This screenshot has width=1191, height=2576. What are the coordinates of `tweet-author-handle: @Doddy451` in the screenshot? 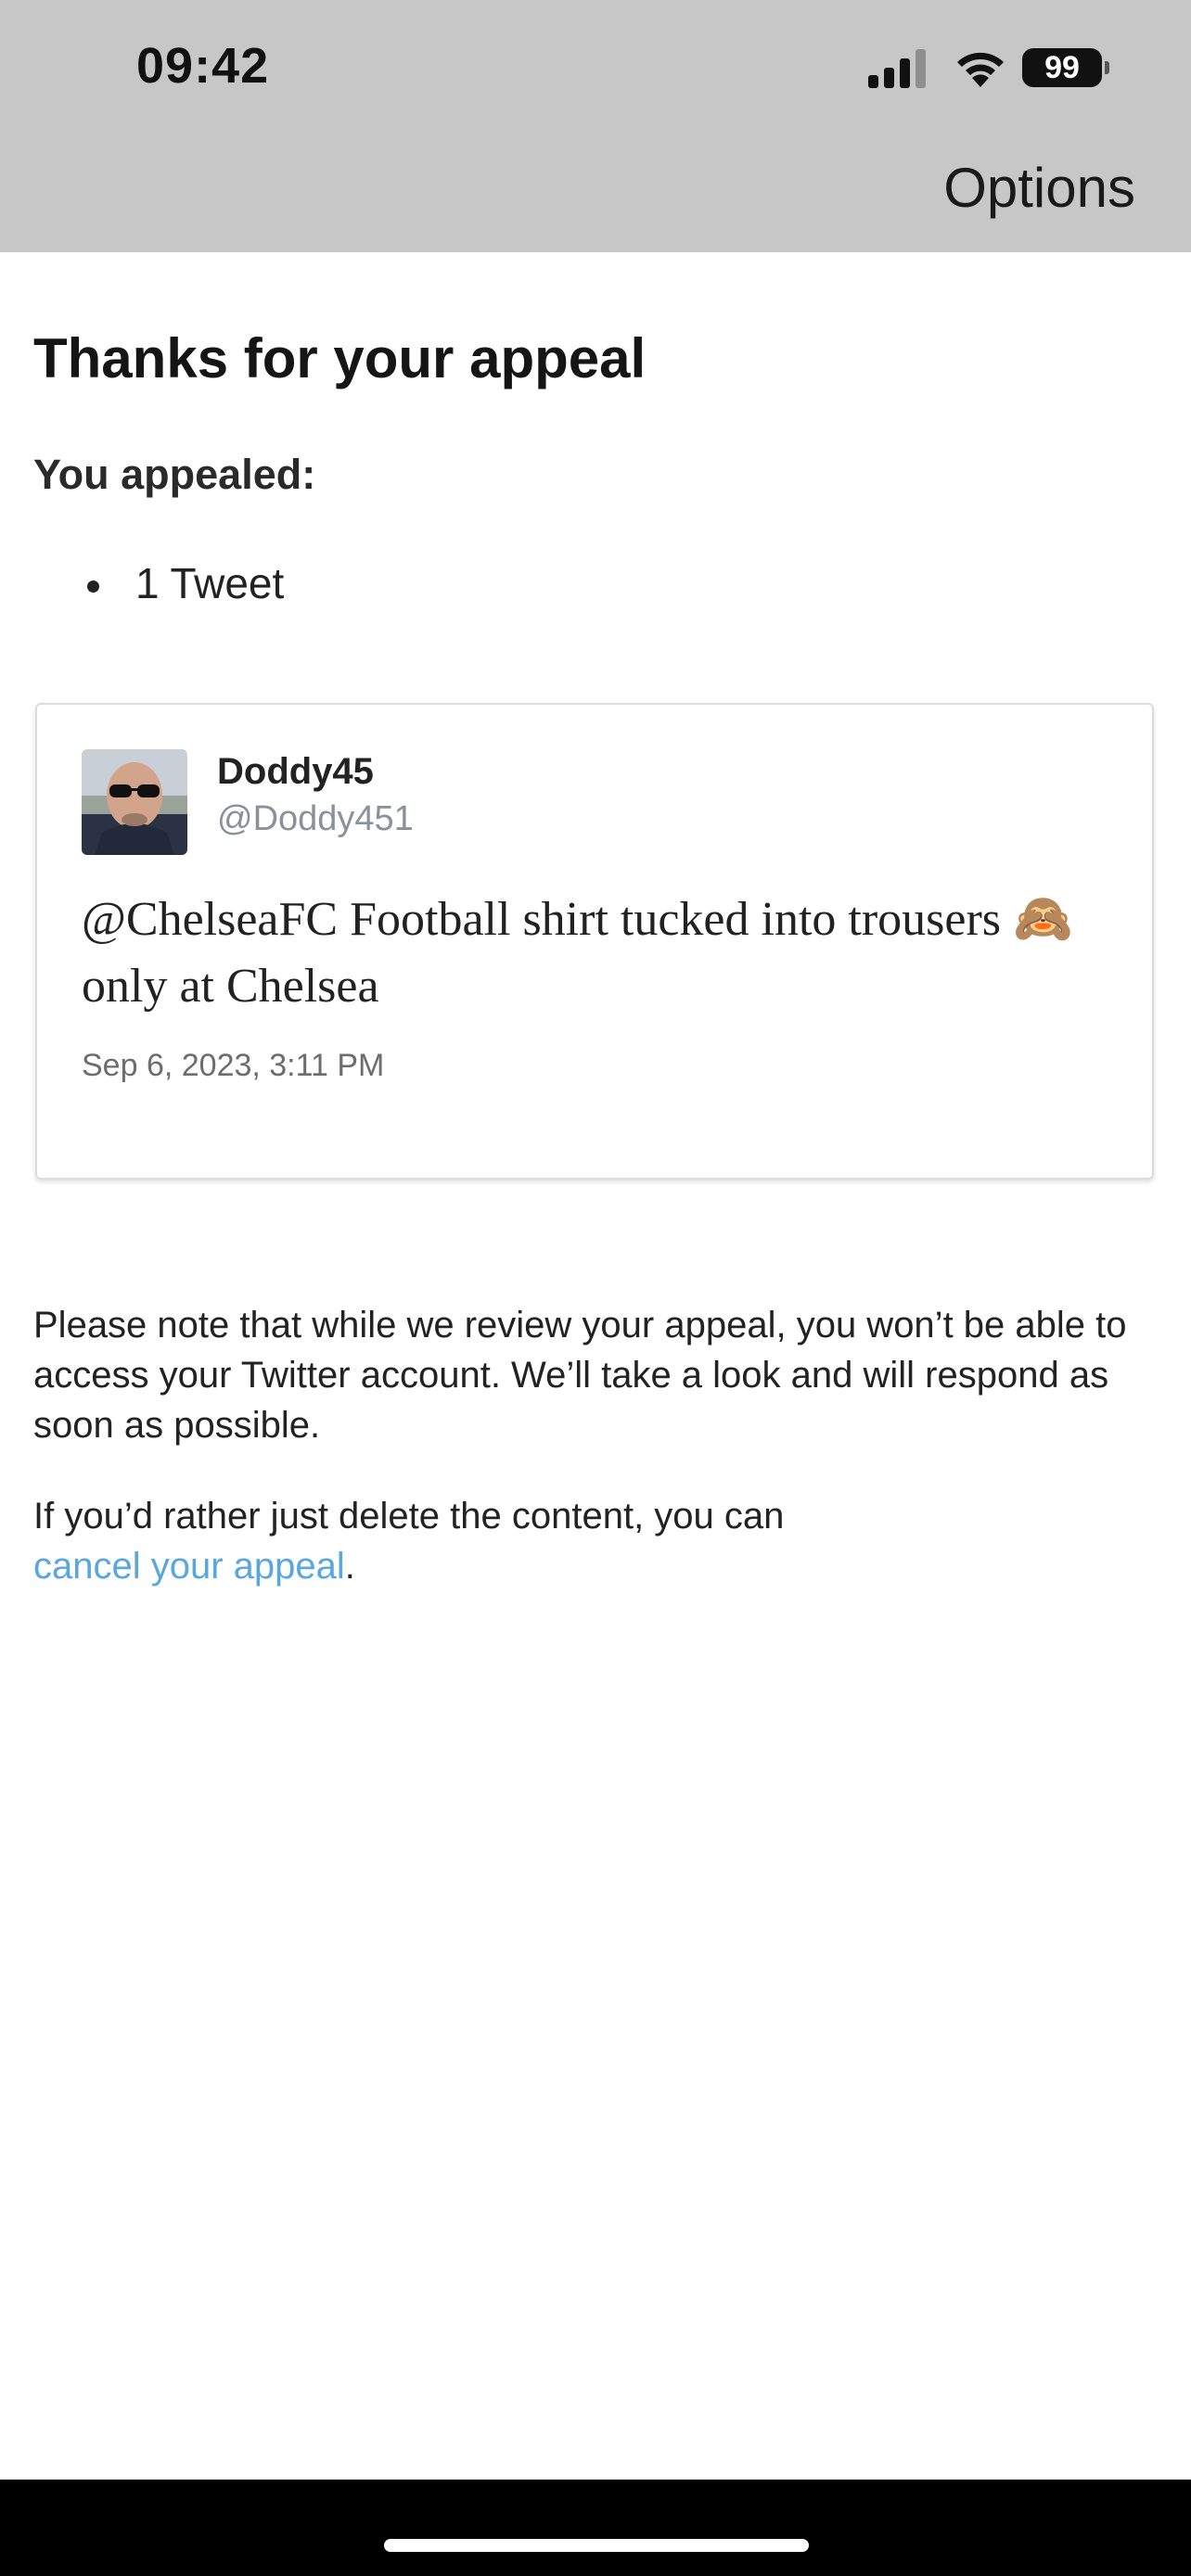 It's located at (315, 819).